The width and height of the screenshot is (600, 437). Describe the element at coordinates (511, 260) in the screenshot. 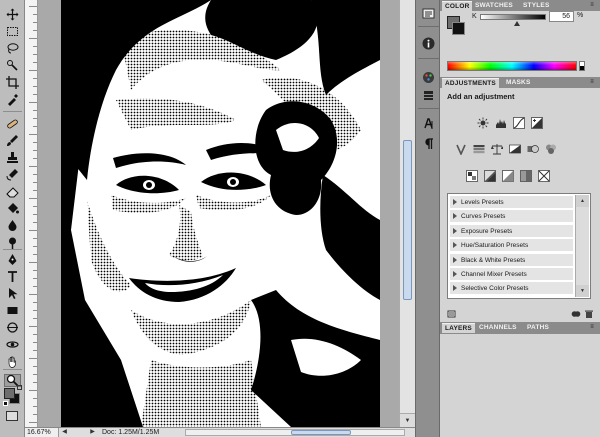

I see `preset-row: Black & White Presets` at that location.